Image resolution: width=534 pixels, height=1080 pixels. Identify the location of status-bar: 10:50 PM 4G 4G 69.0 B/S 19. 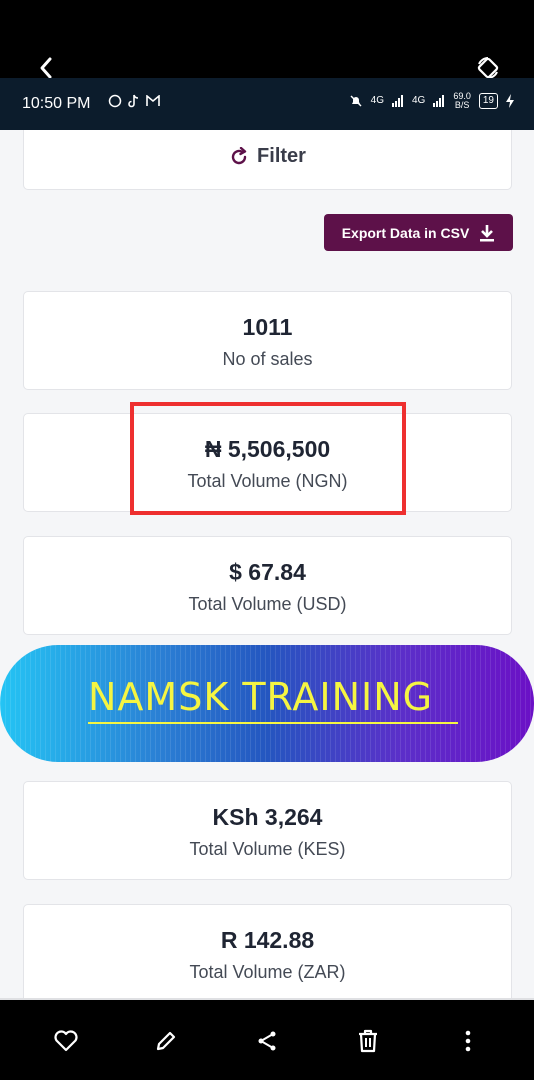
(267, 104).